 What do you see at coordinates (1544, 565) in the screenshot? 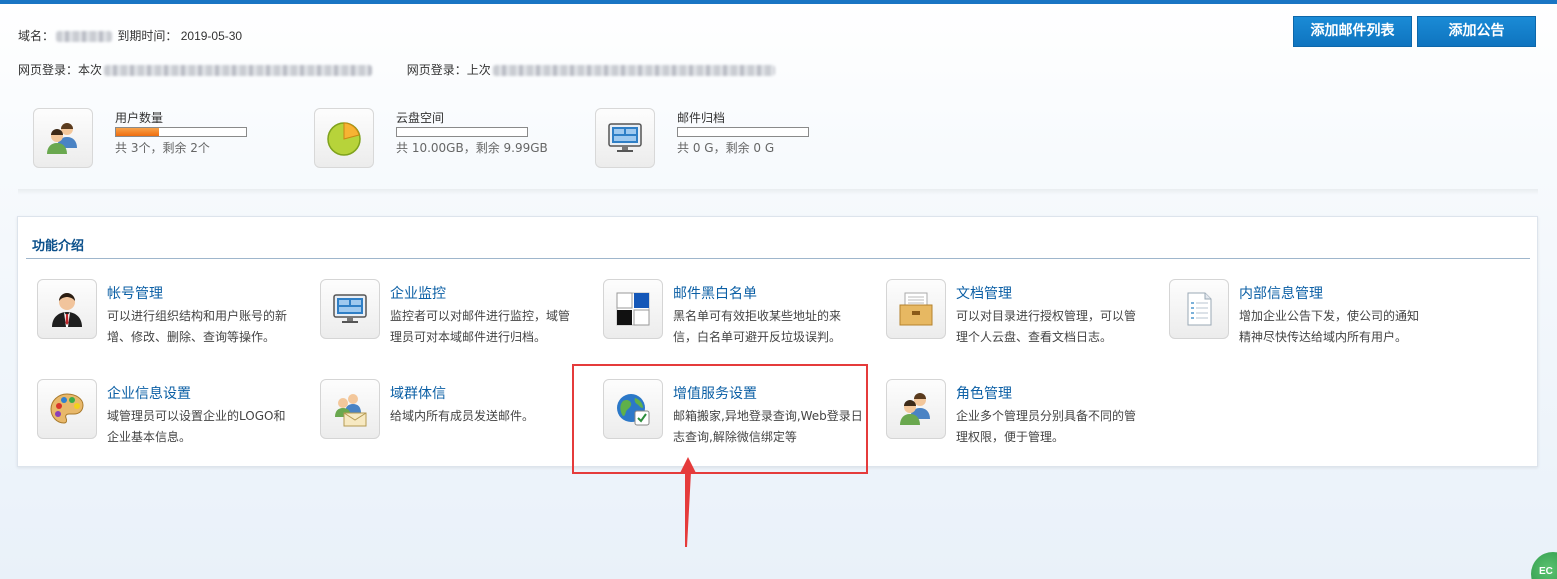
I see `corner-badge-icon: EC` at bounding box center [1544, 565].